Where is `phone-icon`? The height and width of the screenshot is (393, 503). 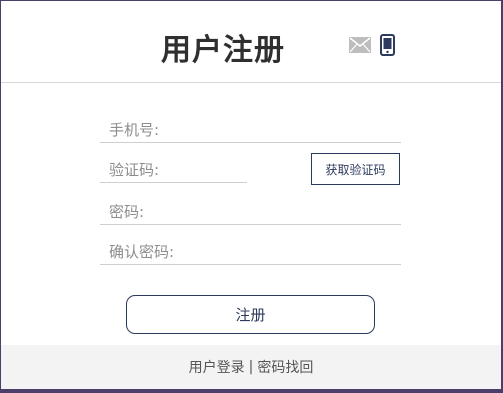 phone-icon is located at coordinates (387, 45).